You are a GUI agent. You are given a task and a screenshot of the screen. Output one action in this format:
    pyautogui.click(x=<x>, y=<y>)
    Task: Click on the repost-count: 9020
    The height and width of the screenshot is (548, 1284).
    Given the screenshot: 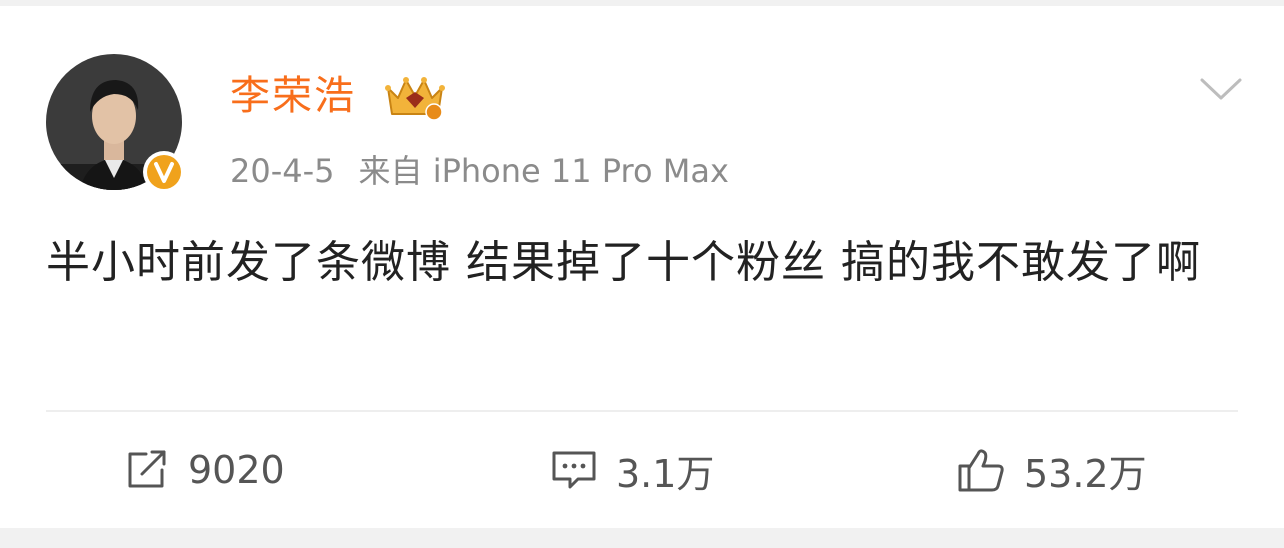 What is the action you would take?
    pyautogui.click(x=236, y=470)
    